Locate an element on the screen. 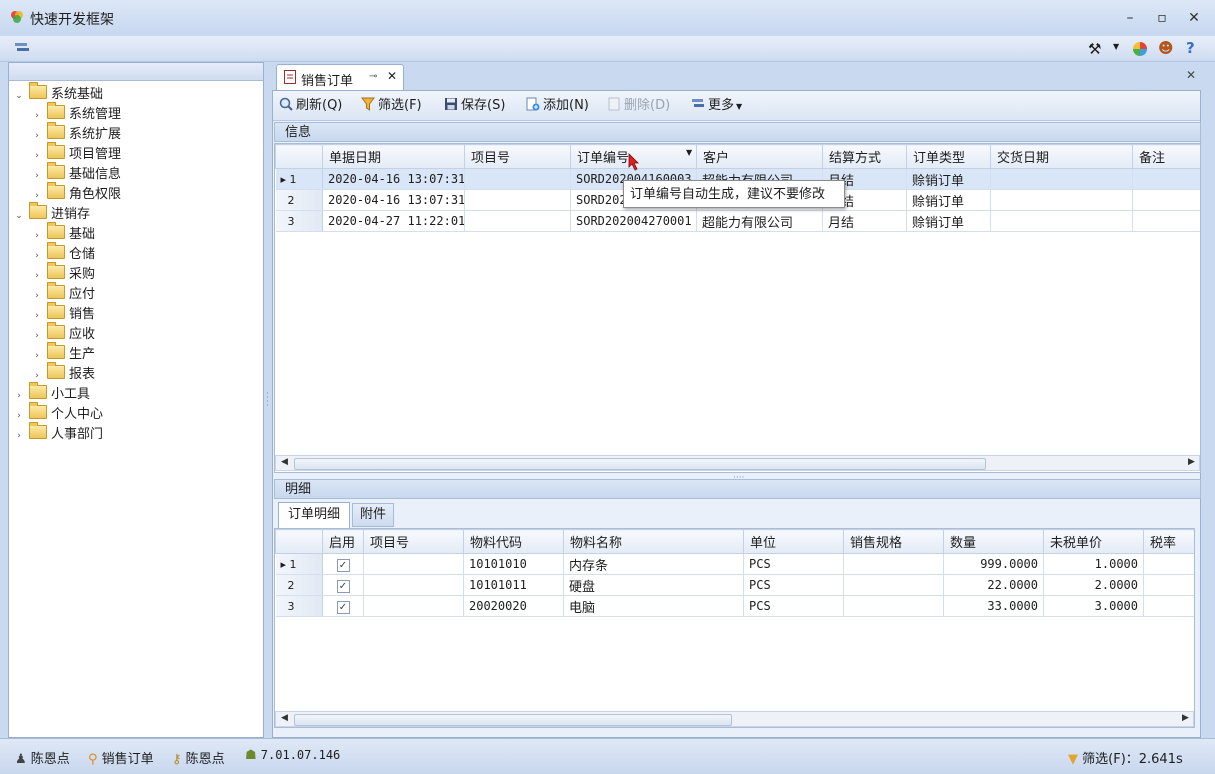  save-button: 保存(S) is located at coordinates (474, 106).